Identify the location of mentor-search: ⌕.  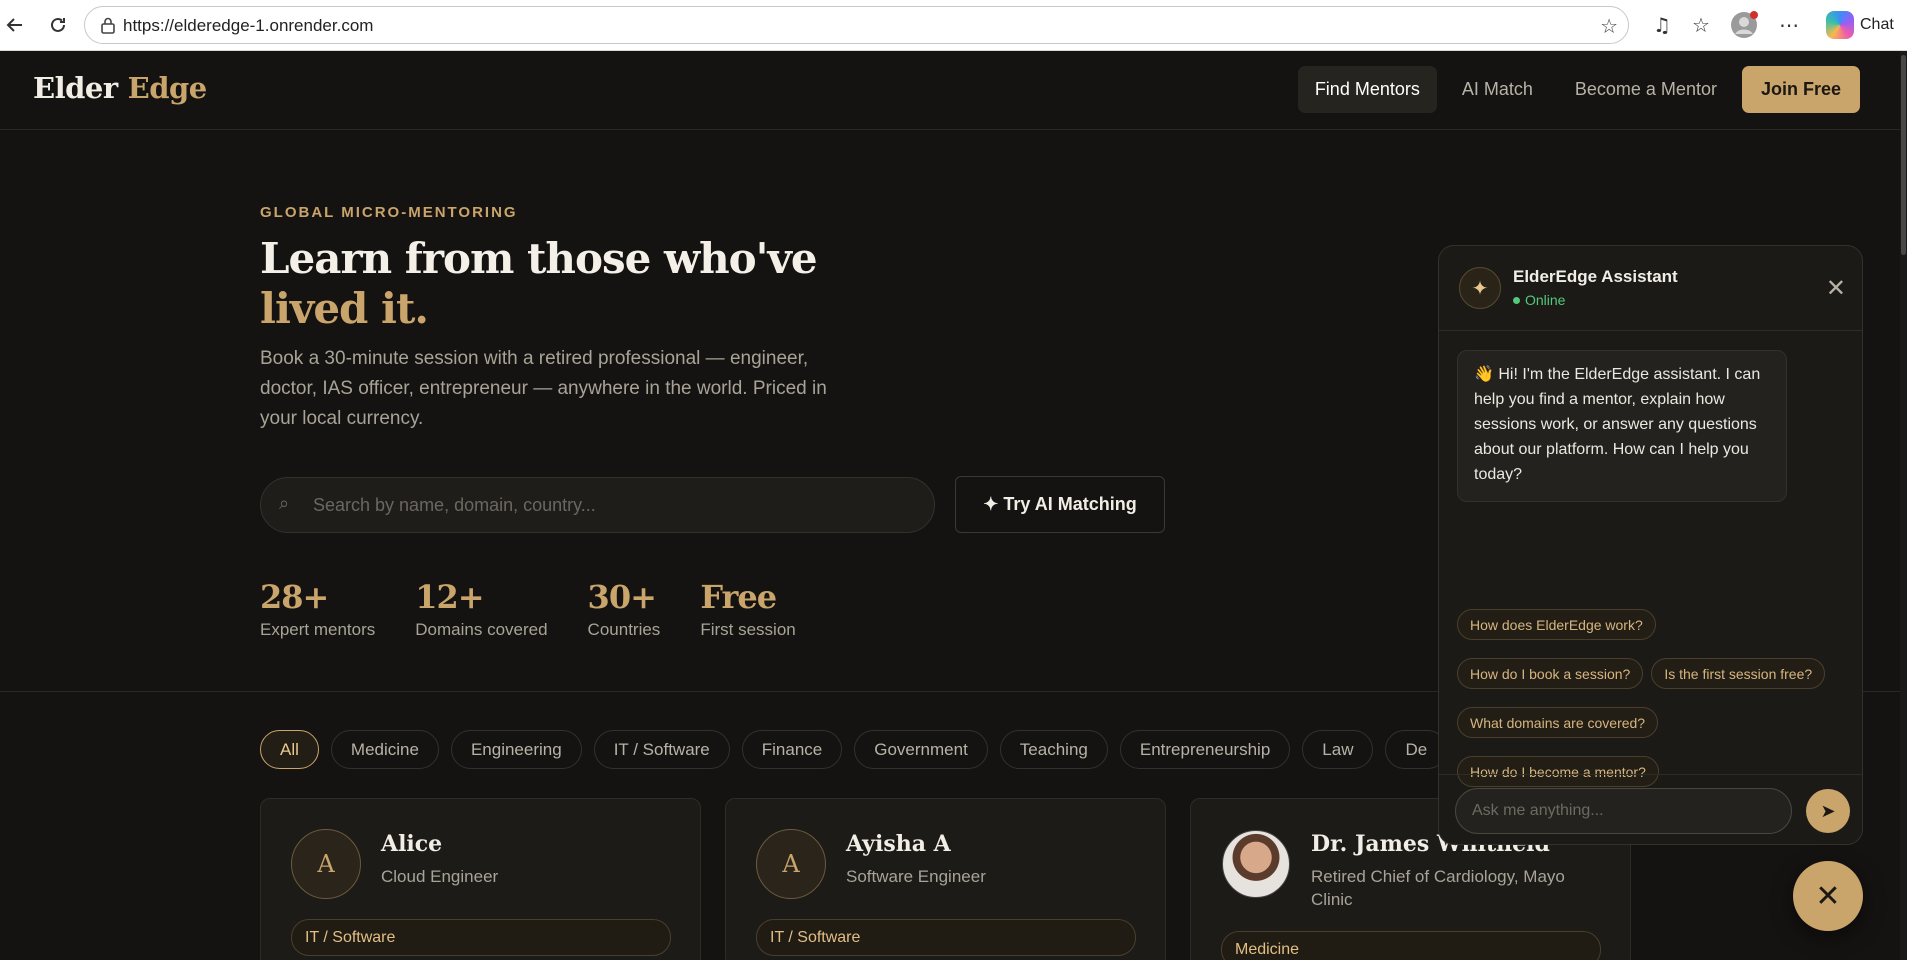
(597, 505).